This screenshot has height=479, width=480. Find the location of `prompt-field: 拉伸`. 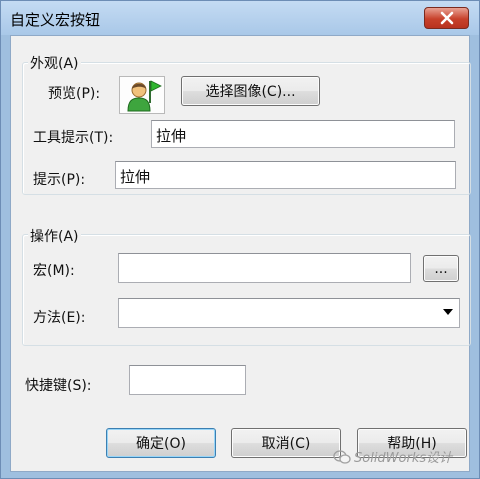

prompt-field: 拉伸 is located at coordinates (285, 175).